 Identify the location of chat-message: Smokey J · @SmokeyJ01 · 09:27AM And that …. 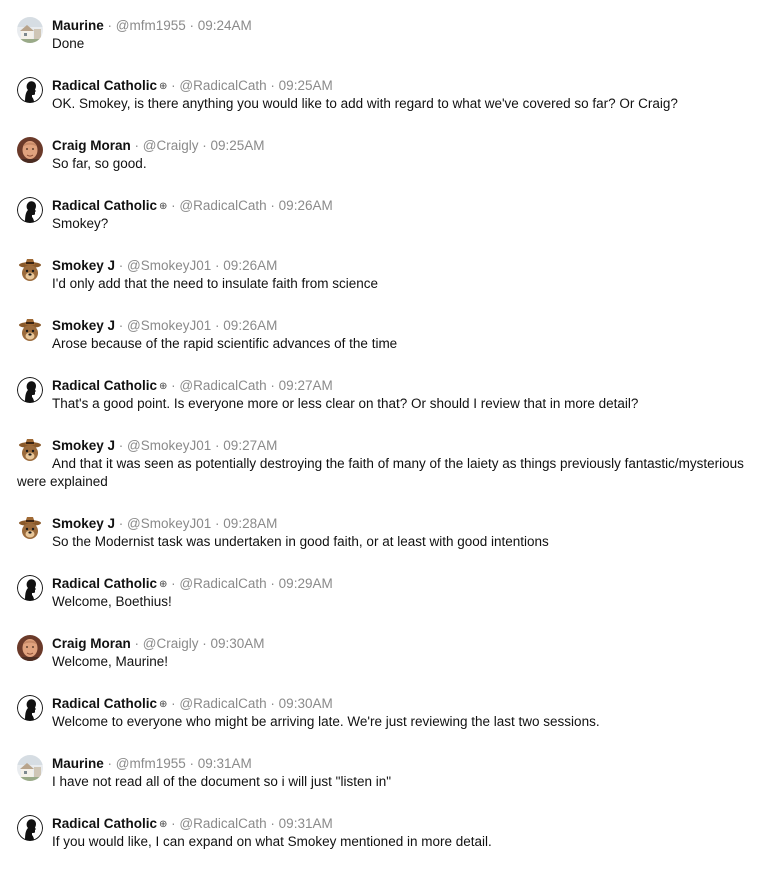
(388, 464).